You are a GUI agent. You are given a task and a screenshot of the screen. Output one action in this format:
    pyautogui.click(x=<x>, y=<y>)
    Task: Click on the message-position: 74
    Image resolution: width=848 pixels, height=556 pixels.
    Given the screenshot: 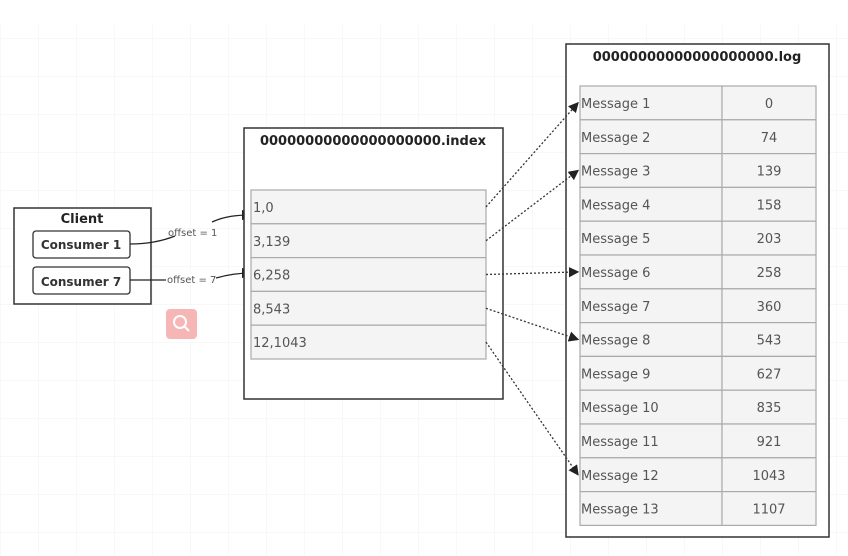 What is the action you would take?
    pyautogui.click(x=769, y=138)
    